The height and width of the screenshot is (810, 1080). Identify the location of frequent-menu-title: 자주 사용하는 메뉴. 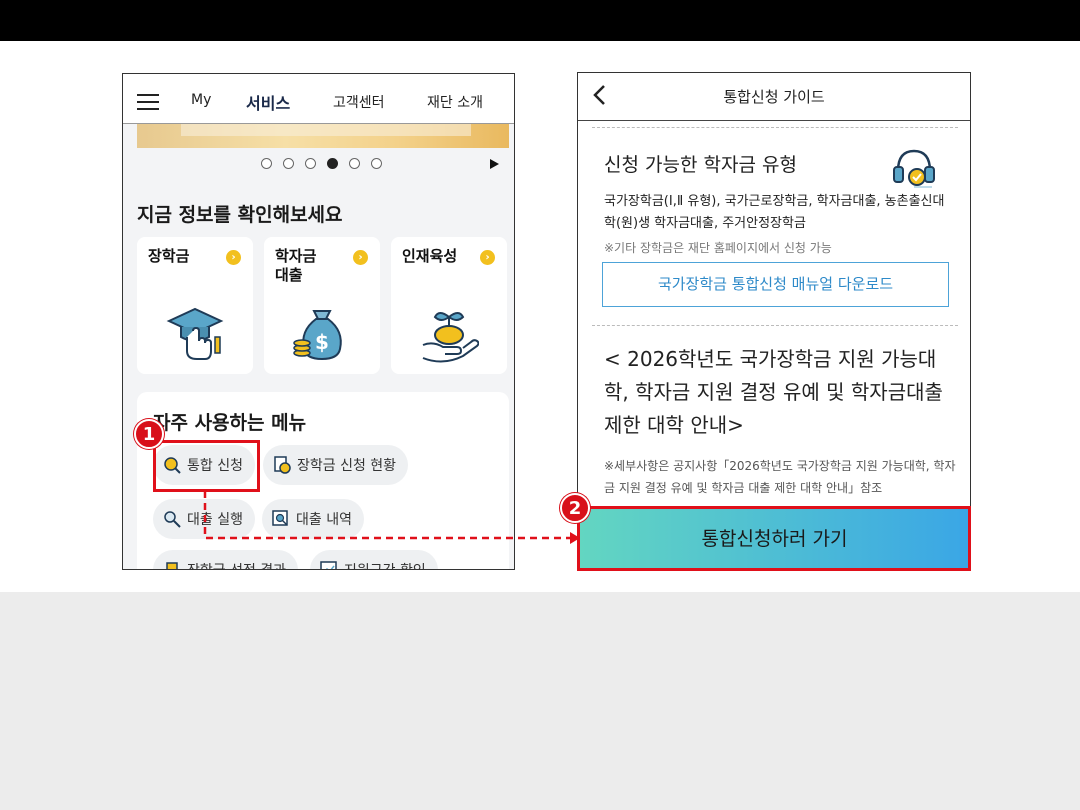
(230, 423).